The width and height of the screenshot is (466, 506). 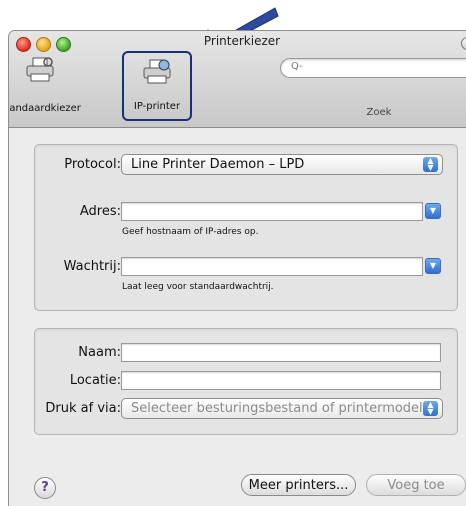 I want to click on standard-browser-label: Standaardkiezer, so click(x=45, y=108).